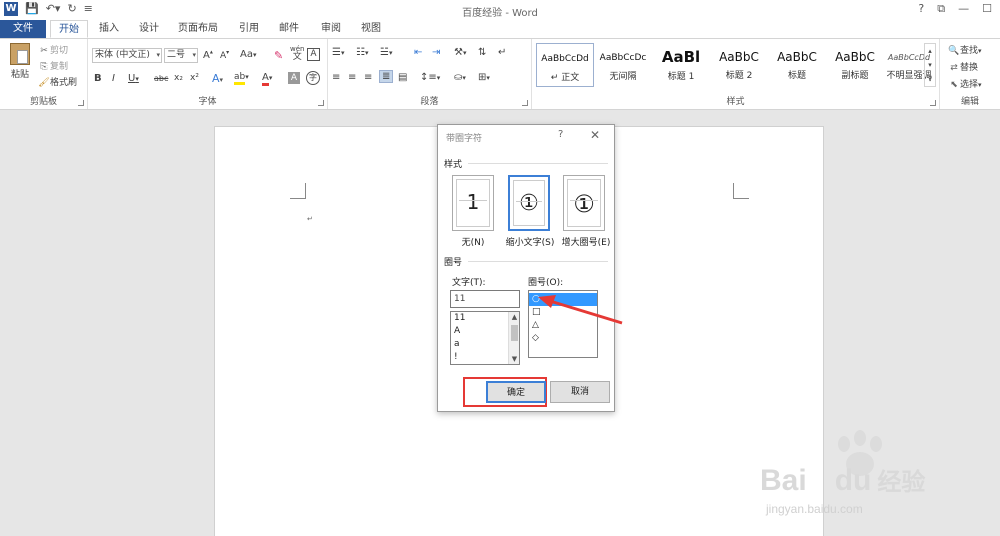  I want to click on annotation-arrow-icon, so click(580, 310).